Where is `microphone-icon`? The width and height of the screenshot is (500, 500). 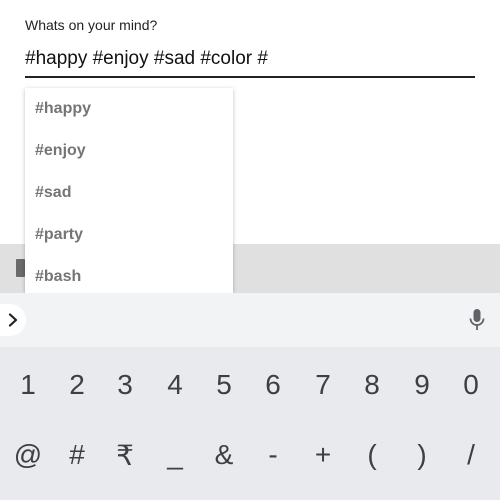
microphone-icon is located at coordinates (477, 319).